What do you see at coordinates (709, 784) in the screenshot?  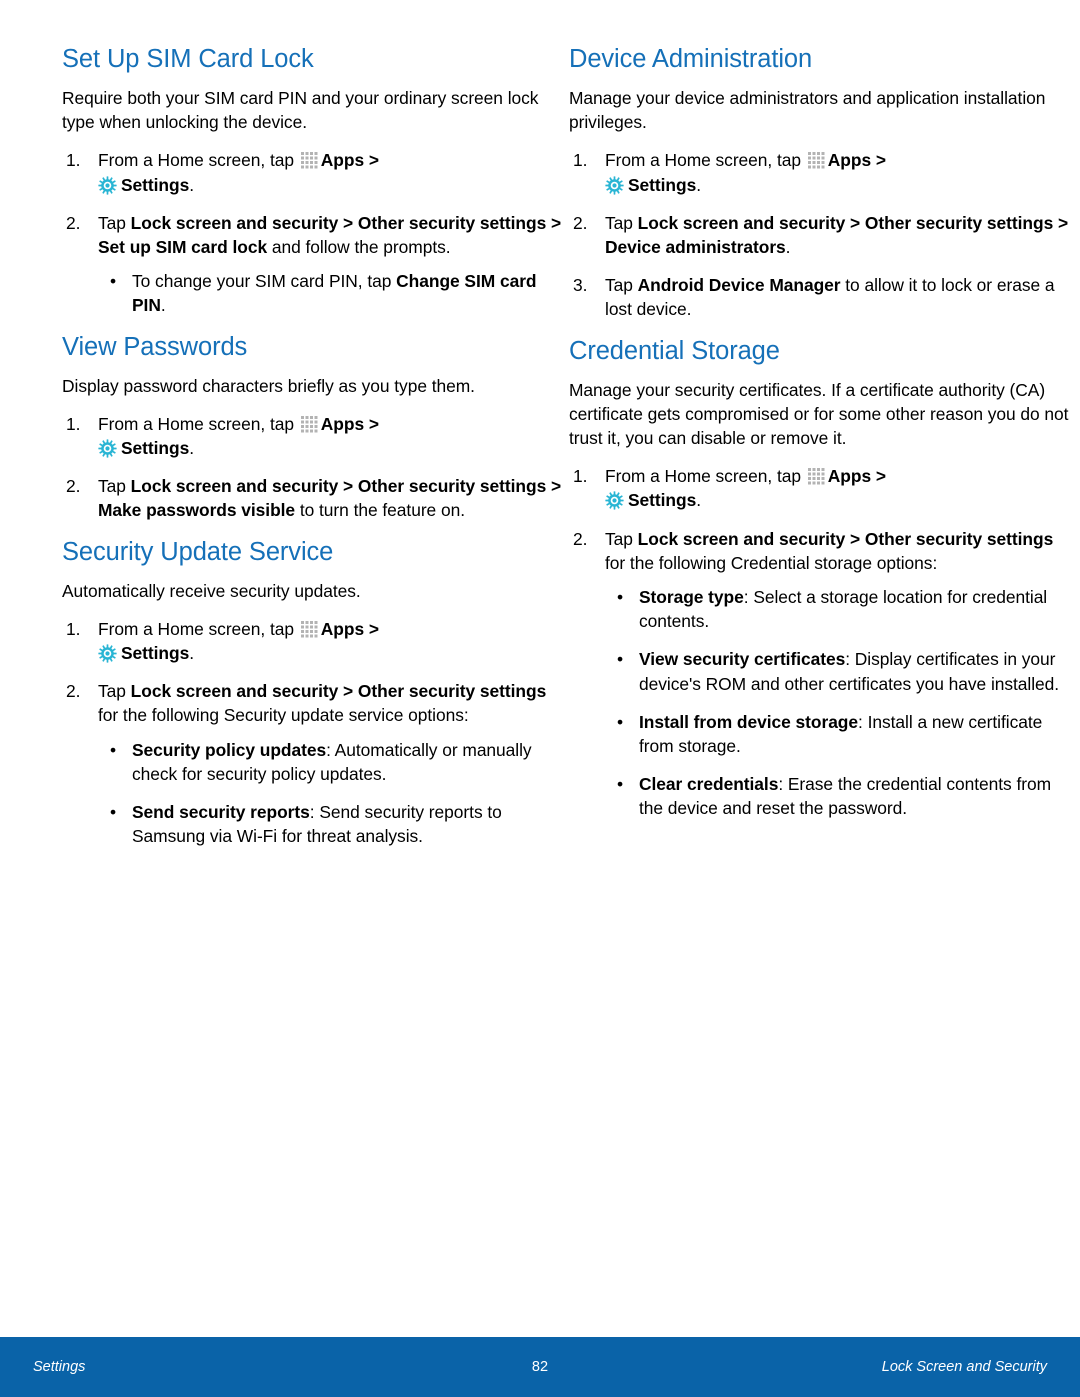 I see `emphasis-text: Clear credentials` at bounding box center [709, 784].